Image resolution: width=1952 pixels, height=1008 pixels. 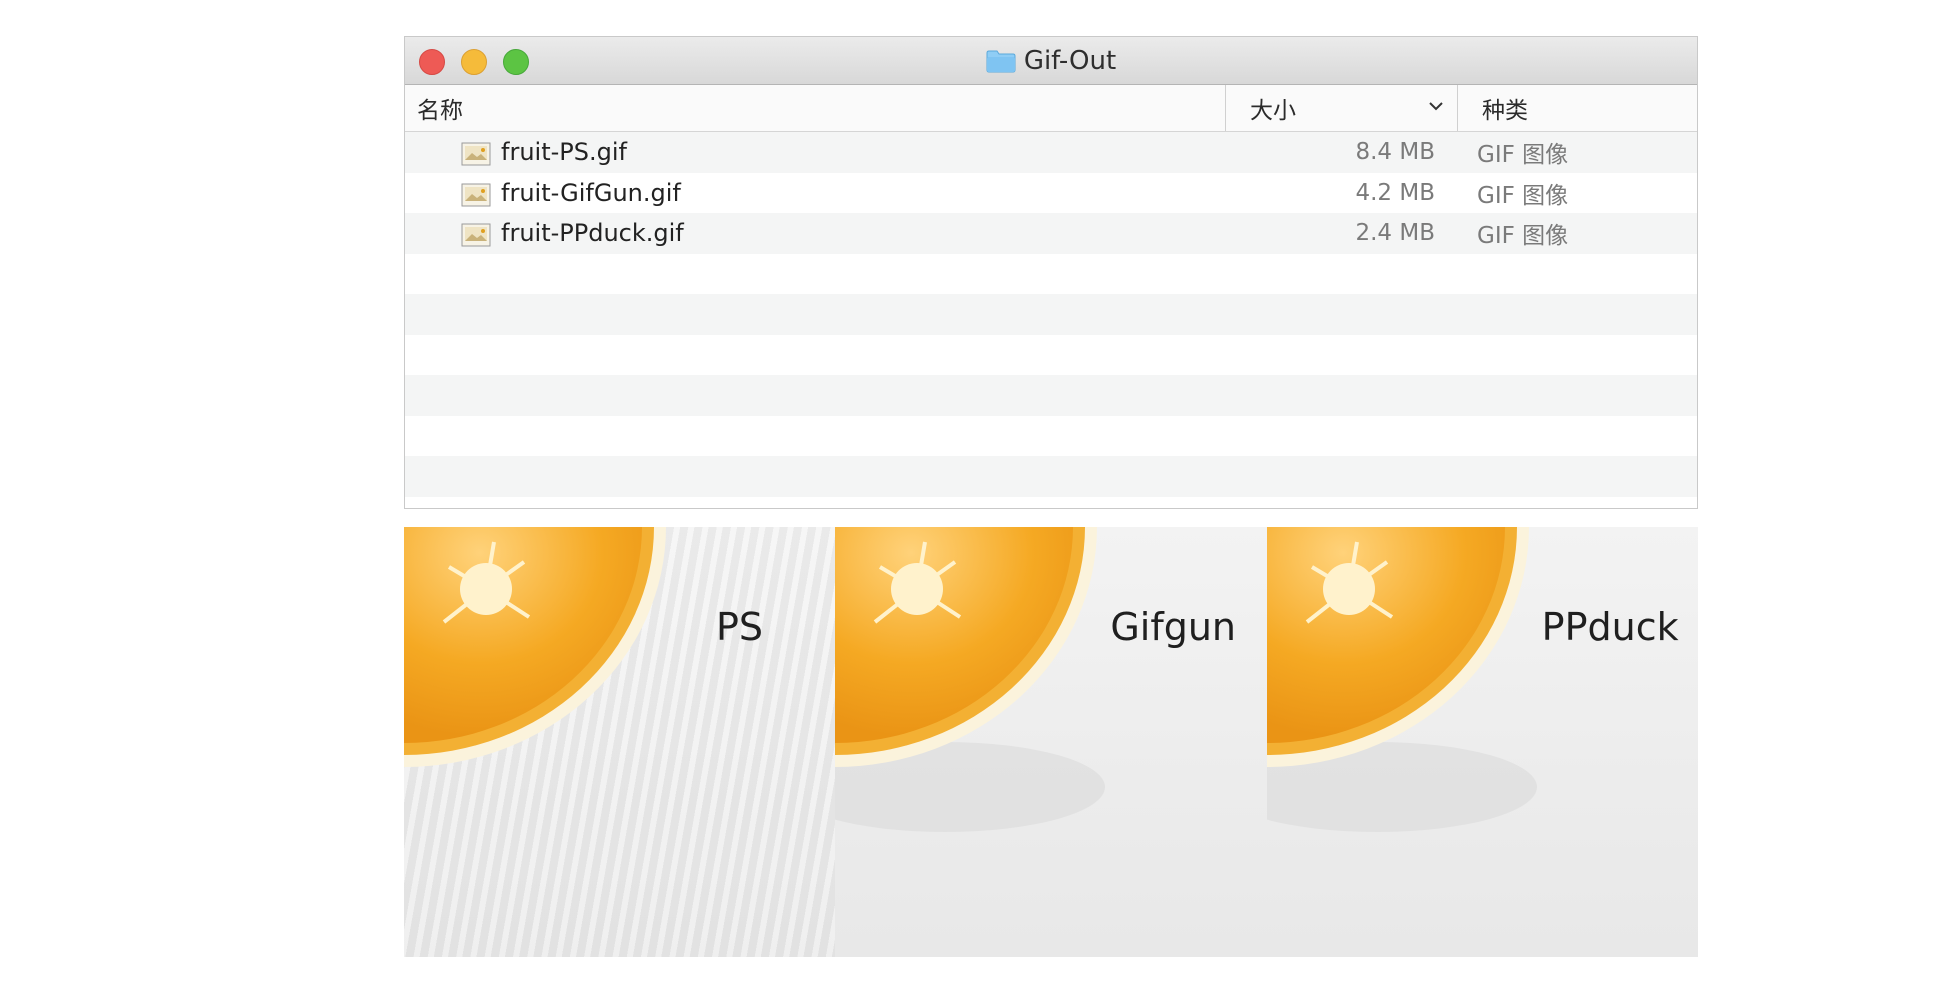 I want to click on preview-label: PPduck, so click(x=1610, y=627).